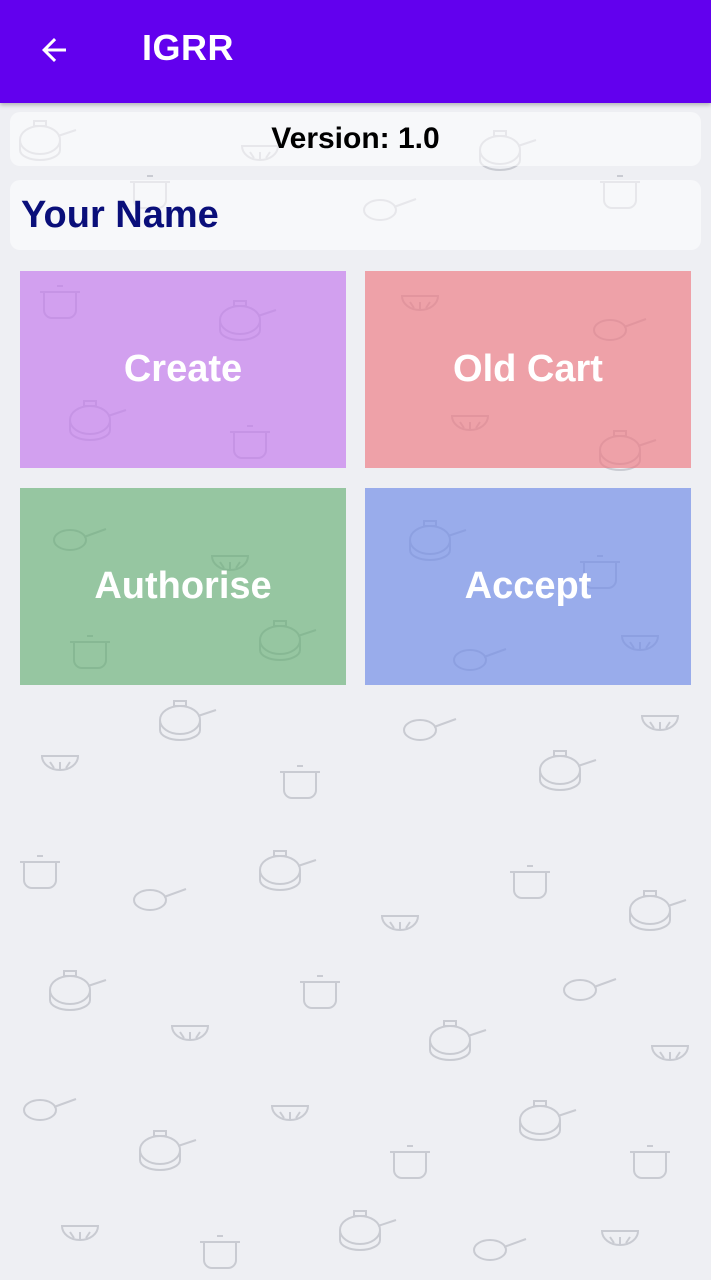 The height and width of the screenshot is (1280, 711). I want to click on old-cart-button-label: Old Cart, so click(528, 369).